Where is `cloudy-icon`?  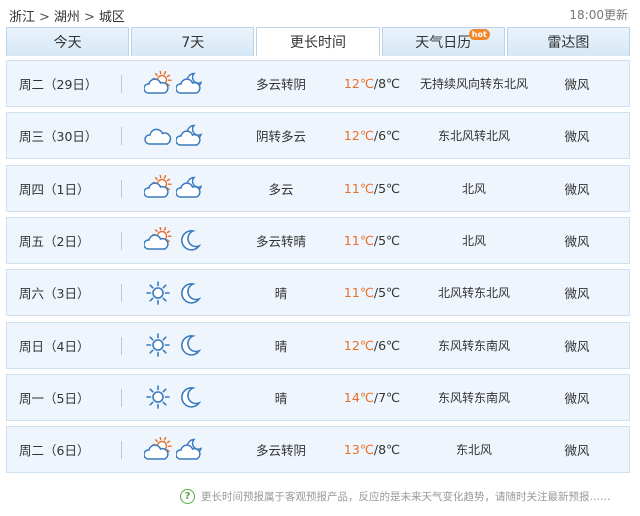 cloudy-icon is located at coordinates (158, 135).